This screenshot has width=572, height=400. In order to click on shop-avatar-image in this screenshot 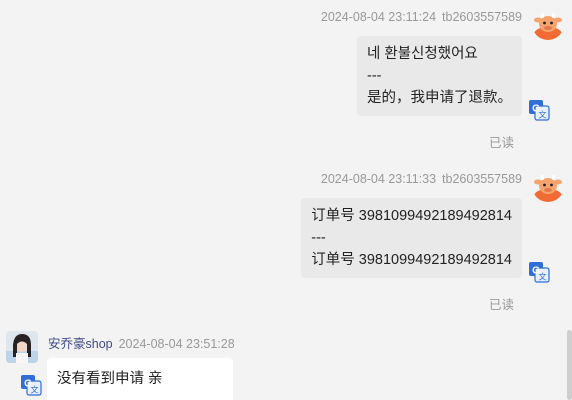, I will do `click(22, 347)`.